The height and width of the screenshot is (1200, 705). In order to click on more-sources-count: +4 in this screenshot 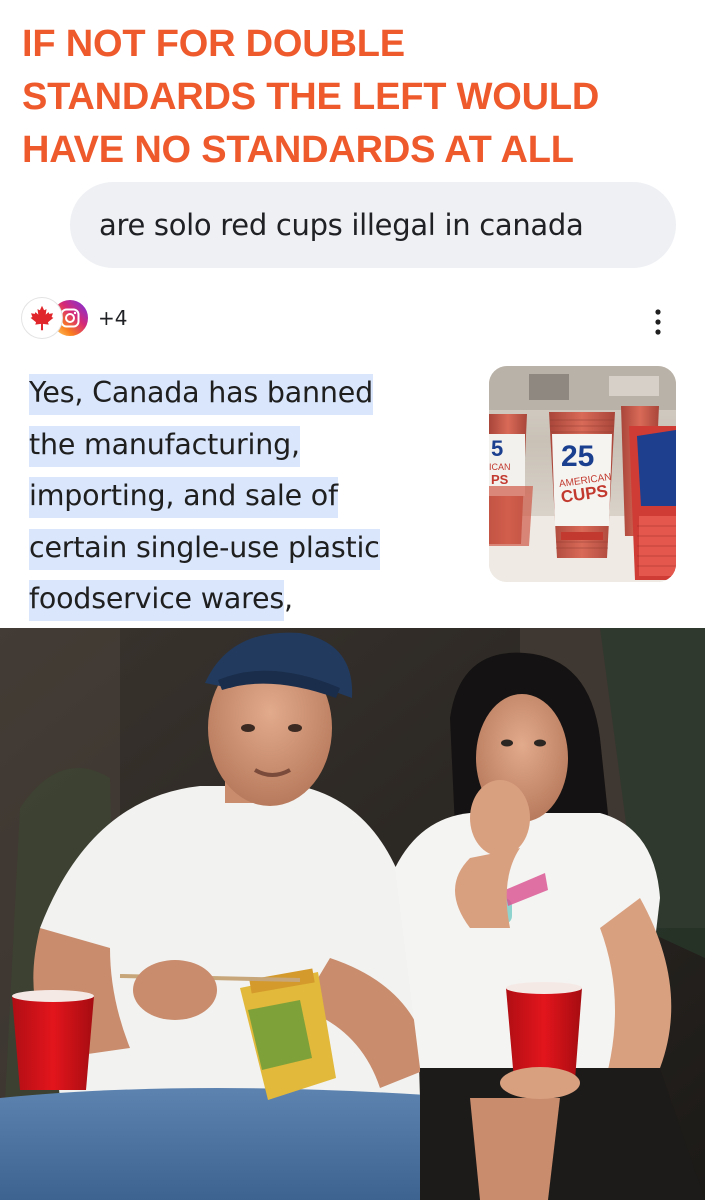, I will do `click(113, 318)`.